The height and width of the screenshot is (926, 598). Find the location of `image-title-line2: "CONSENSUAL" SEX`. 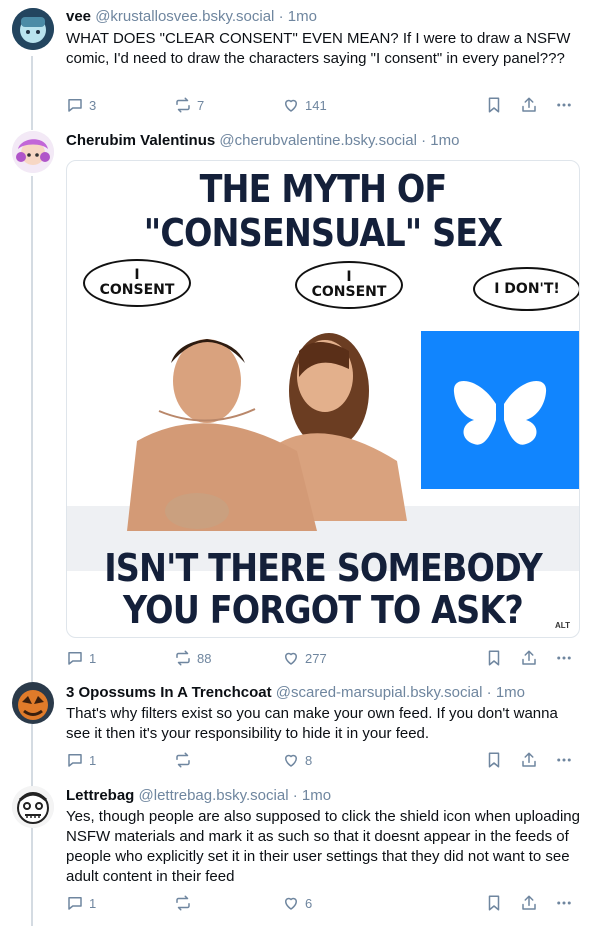

image-title-line2: "CONSENSUAL" SEX is located at coordinates (323, 233).